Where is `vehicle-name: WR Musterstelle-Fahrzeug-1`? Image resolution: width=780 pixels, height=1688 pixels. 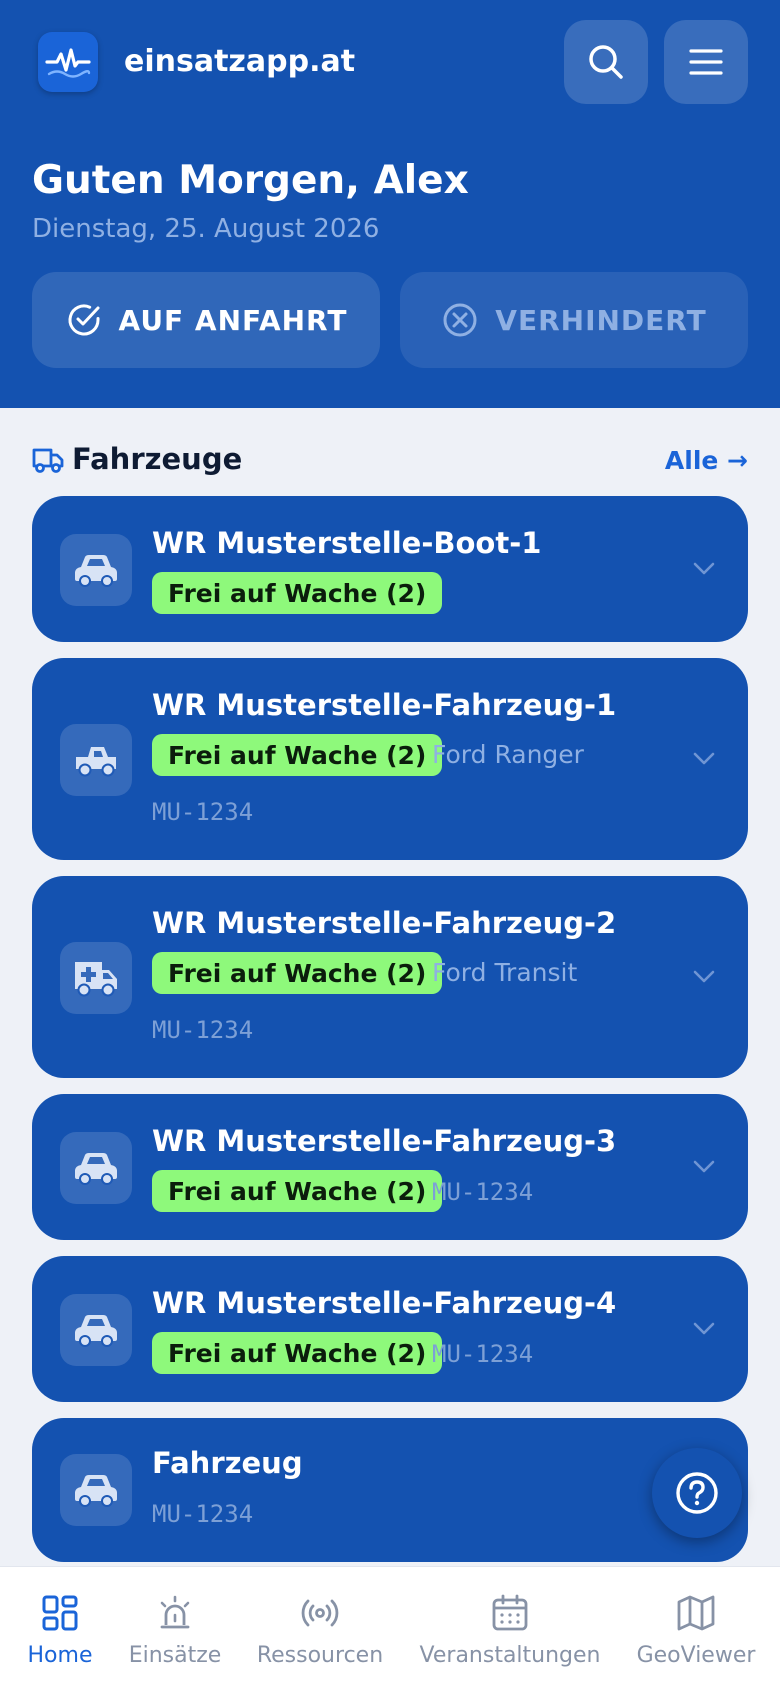
vehicle-name: WR Musterstelle-Fahrzeug-1 is located at coordinates (384, 705).